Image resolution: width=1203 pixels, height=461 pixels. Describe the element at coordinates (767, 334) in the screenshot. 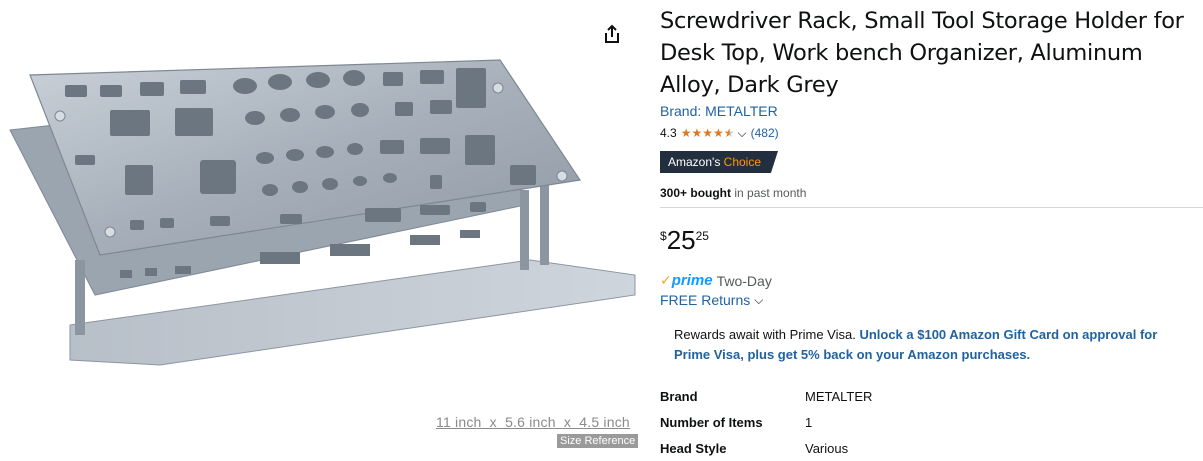

I see `rewards-text: Rewards await with Prime Visa.` at that location.